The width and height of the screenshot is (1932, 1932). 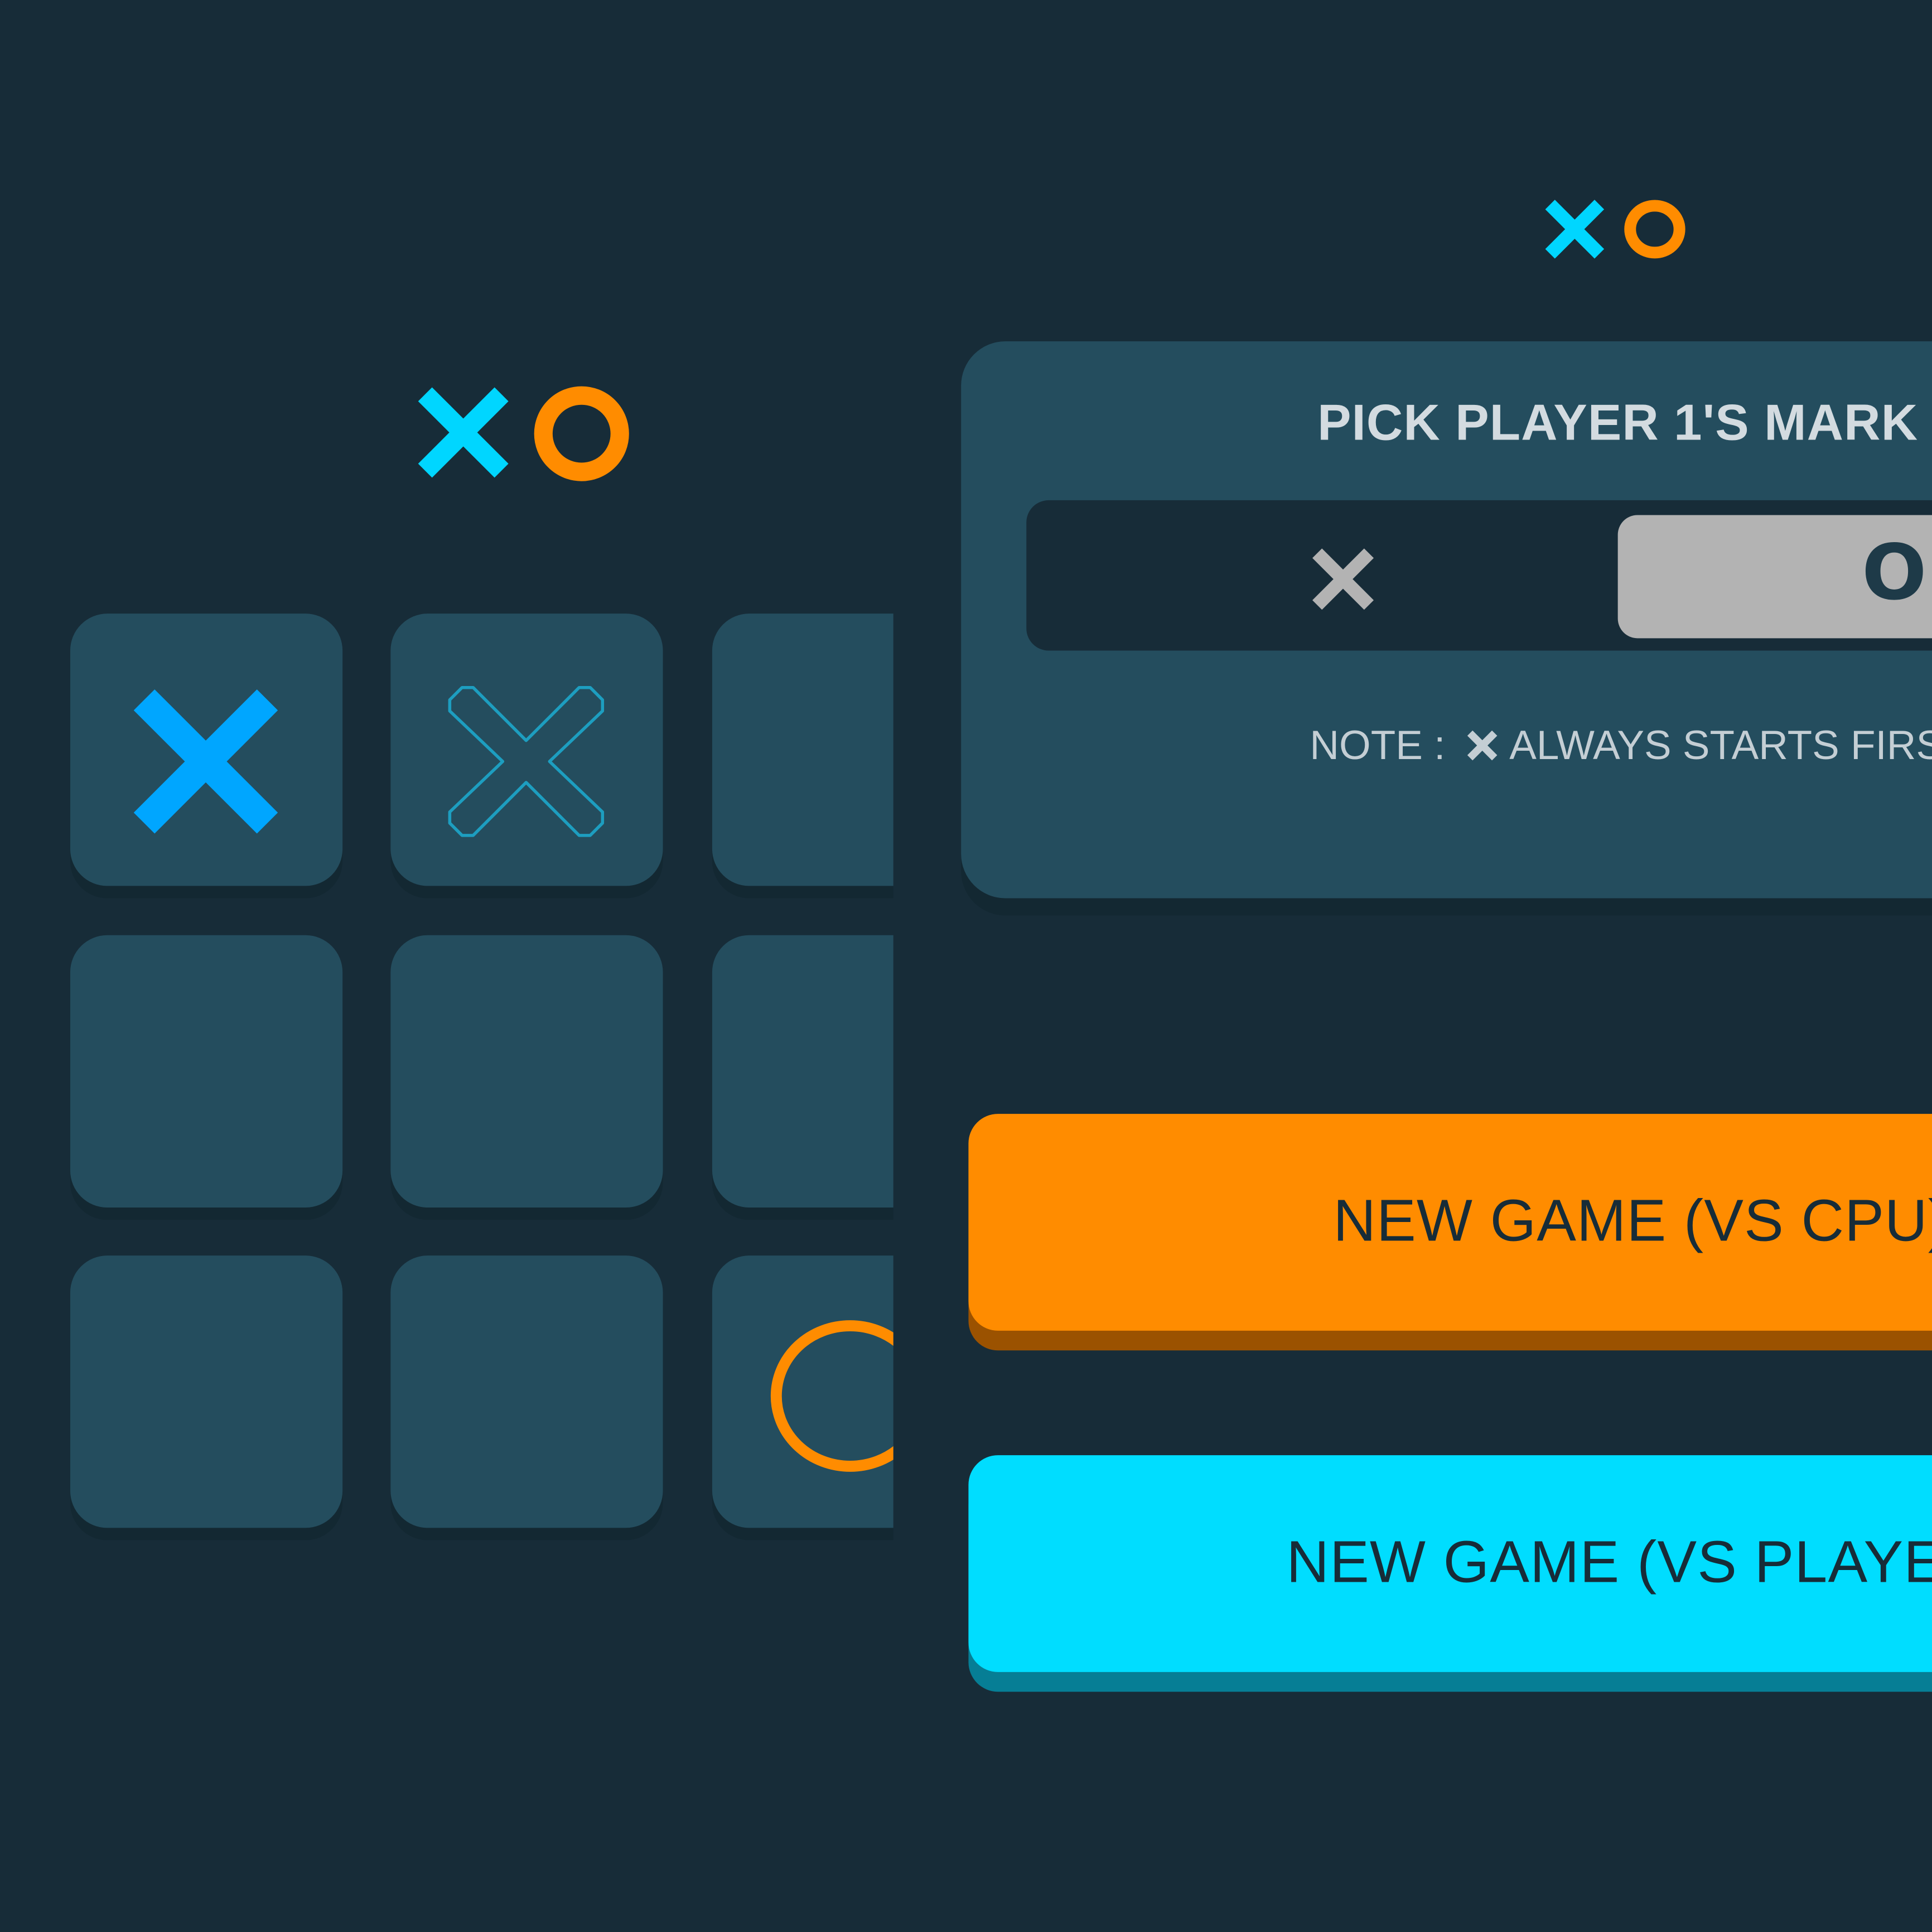 I want to click on new-game-vs-player-button: NEW GAME (VS PLAYER), so click(x=1450, y=1563).